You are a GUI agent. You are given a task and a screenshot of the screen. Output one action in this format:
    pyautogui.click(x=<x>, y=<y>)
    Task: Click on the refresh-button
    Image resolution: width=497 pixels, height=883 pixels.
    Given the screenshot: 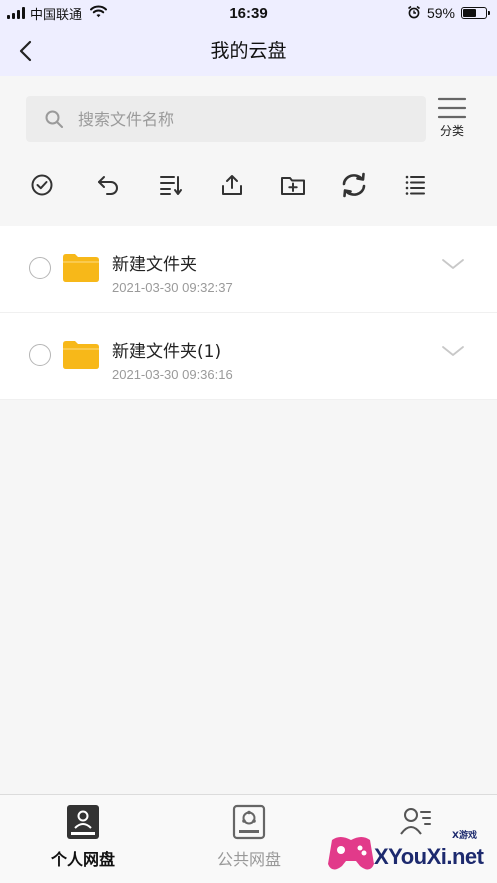 What is the action you would take?
    pyautogui.click(x=354, y=185)
    